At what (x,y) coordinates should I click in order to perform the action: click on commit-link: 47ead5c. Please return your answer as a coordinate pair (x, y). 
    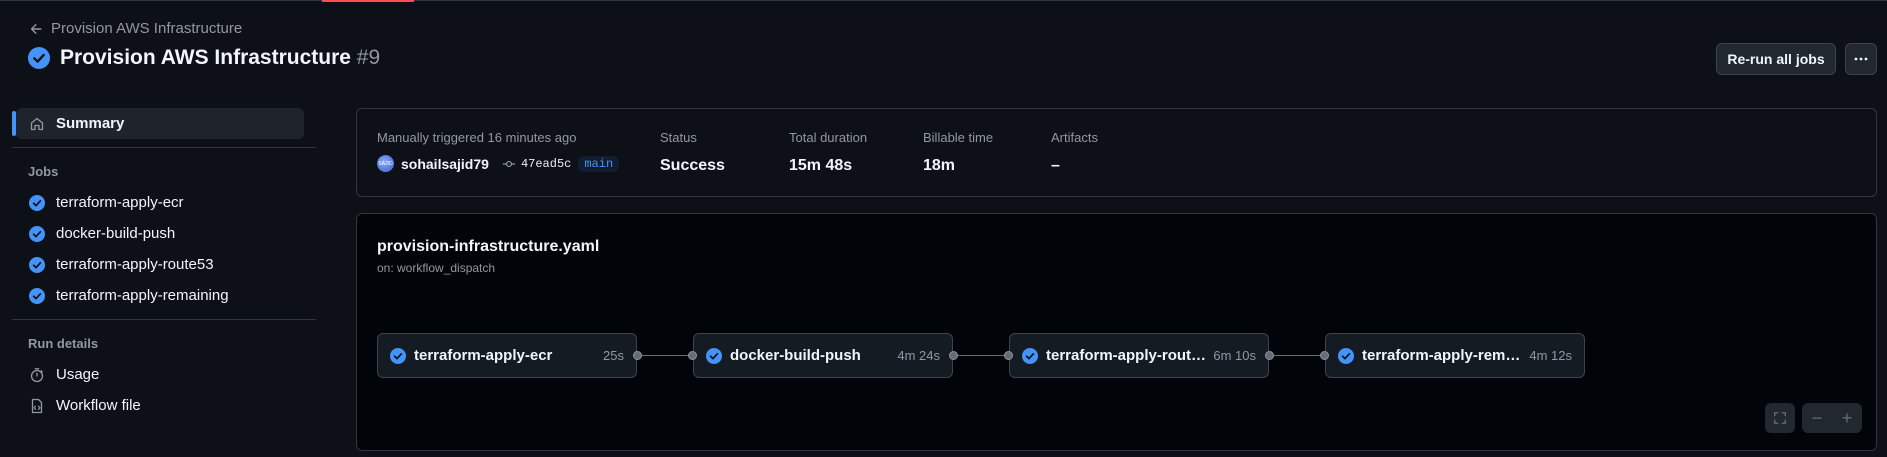
    Looking at the image, I should click on (536, 164).